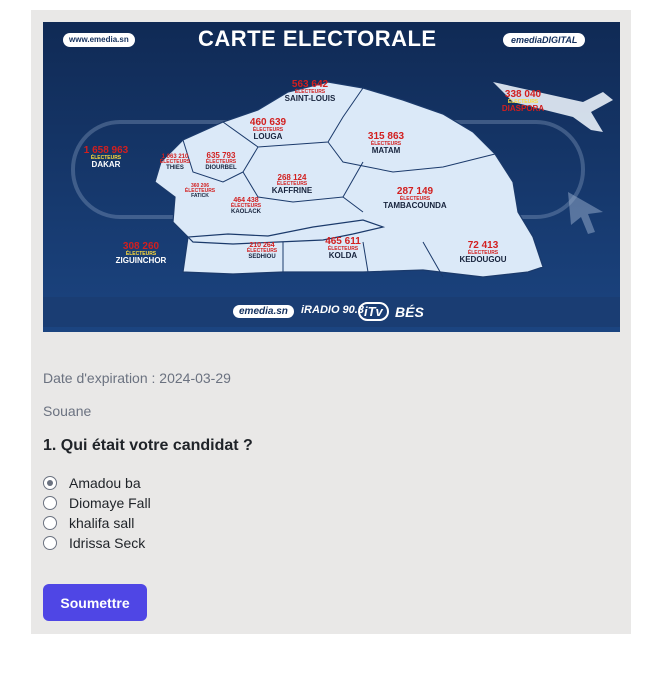 The height and width of the screenshot is (679, 662). Describe the element at coordinates (373, 311) in the screenshot. I see `brand-itv: iTv` at that location.